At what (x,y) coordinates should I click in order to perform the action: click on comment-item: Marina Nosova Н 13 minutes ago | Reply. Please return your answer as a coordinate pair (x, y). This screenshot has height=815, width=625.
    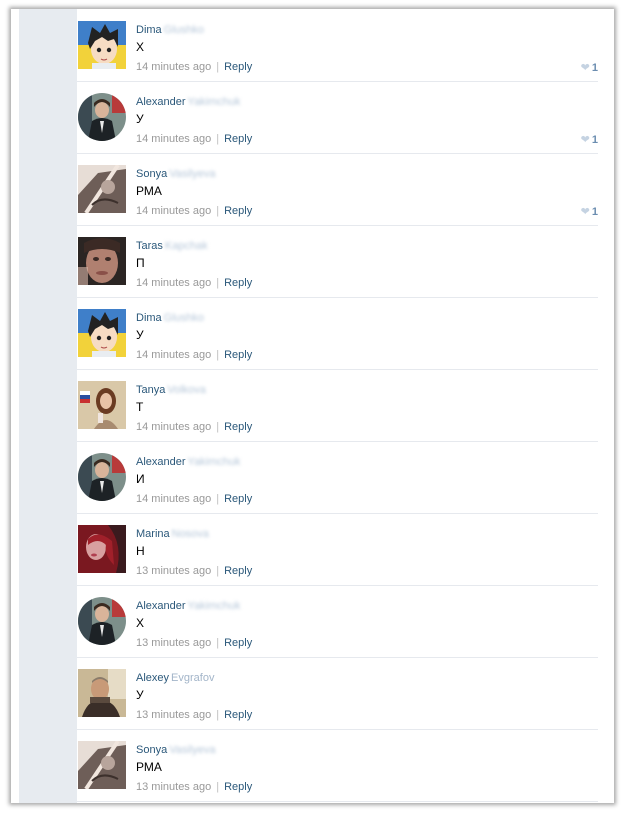
    Looking at the image, I should click on (337, 549).